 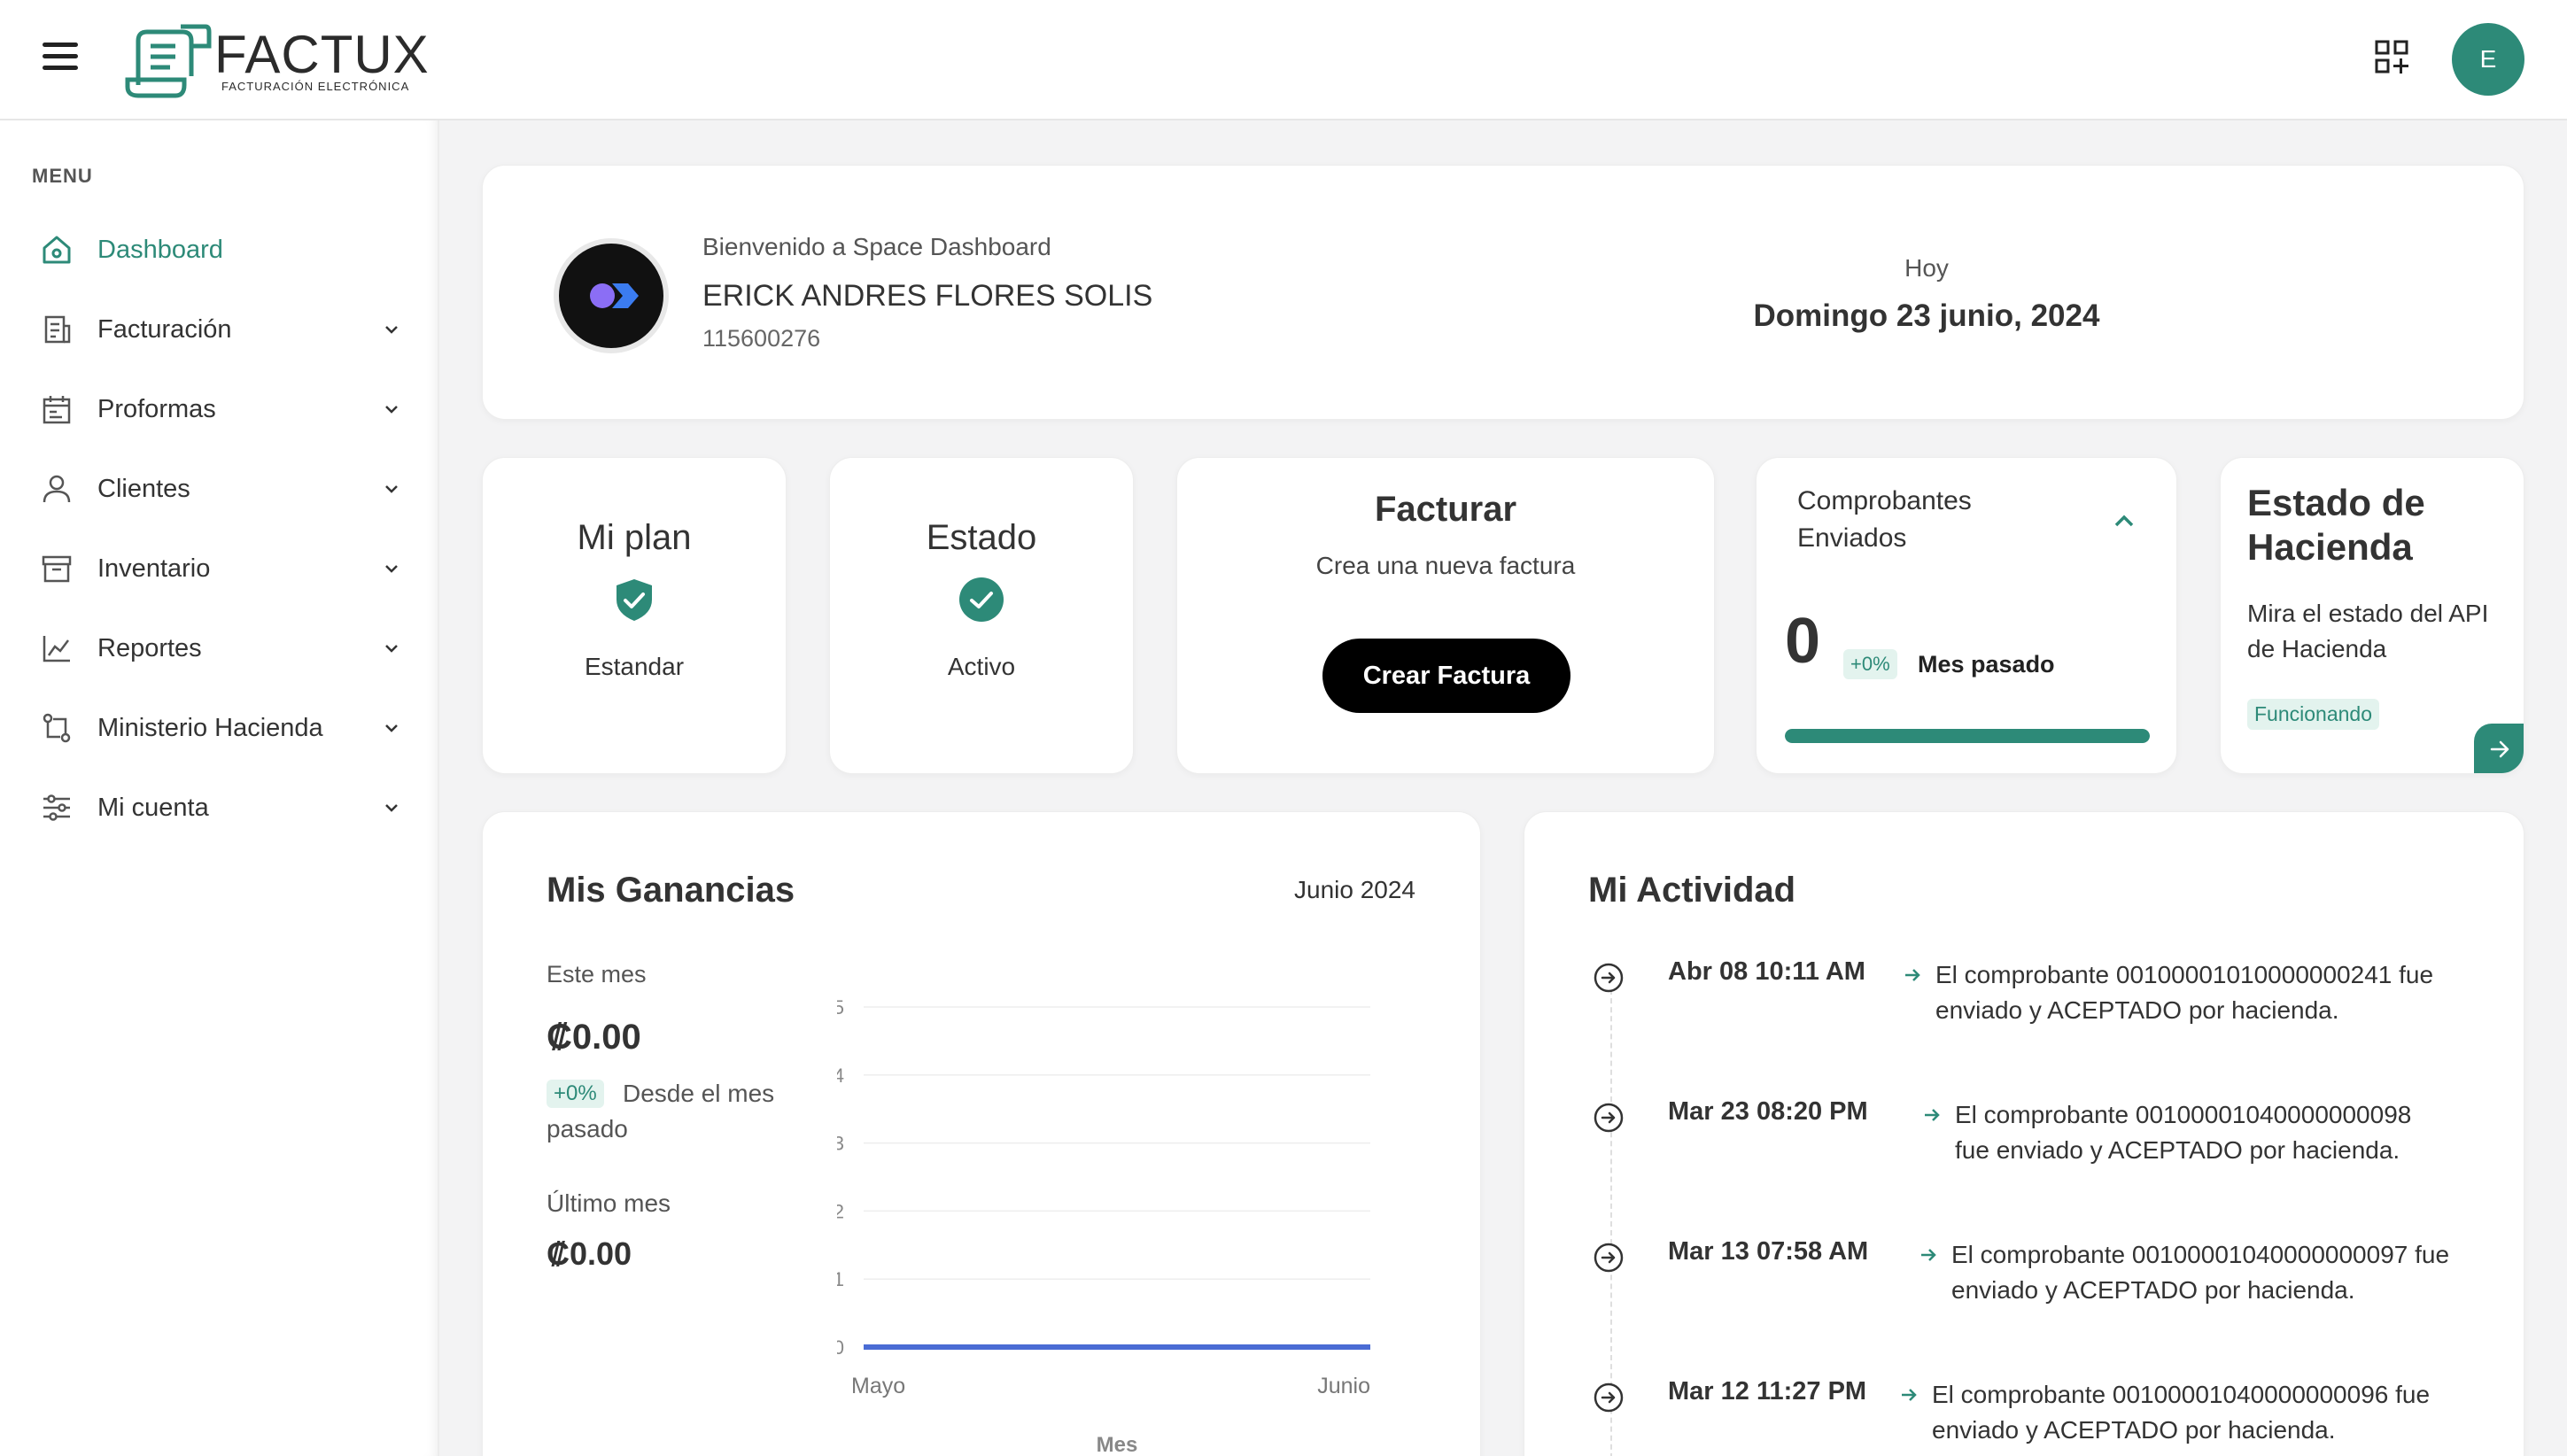 What do you see at coordinates (1343, 1386) in the screenshot?
I see `chart-x-tick-label: Junio` at bounding box center [1343, 1386].